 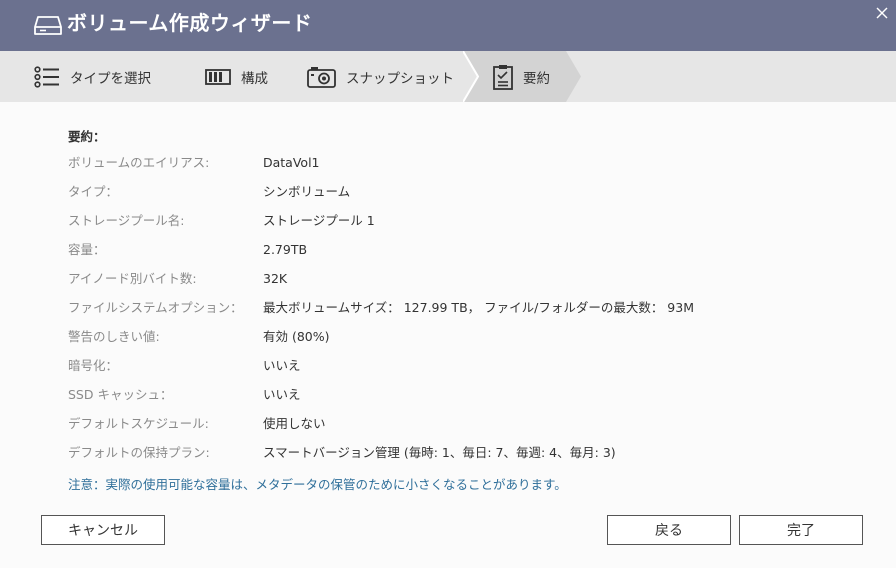 I want to click on row-label: ファイルシステムオプション：, so click(x=155, y=307).